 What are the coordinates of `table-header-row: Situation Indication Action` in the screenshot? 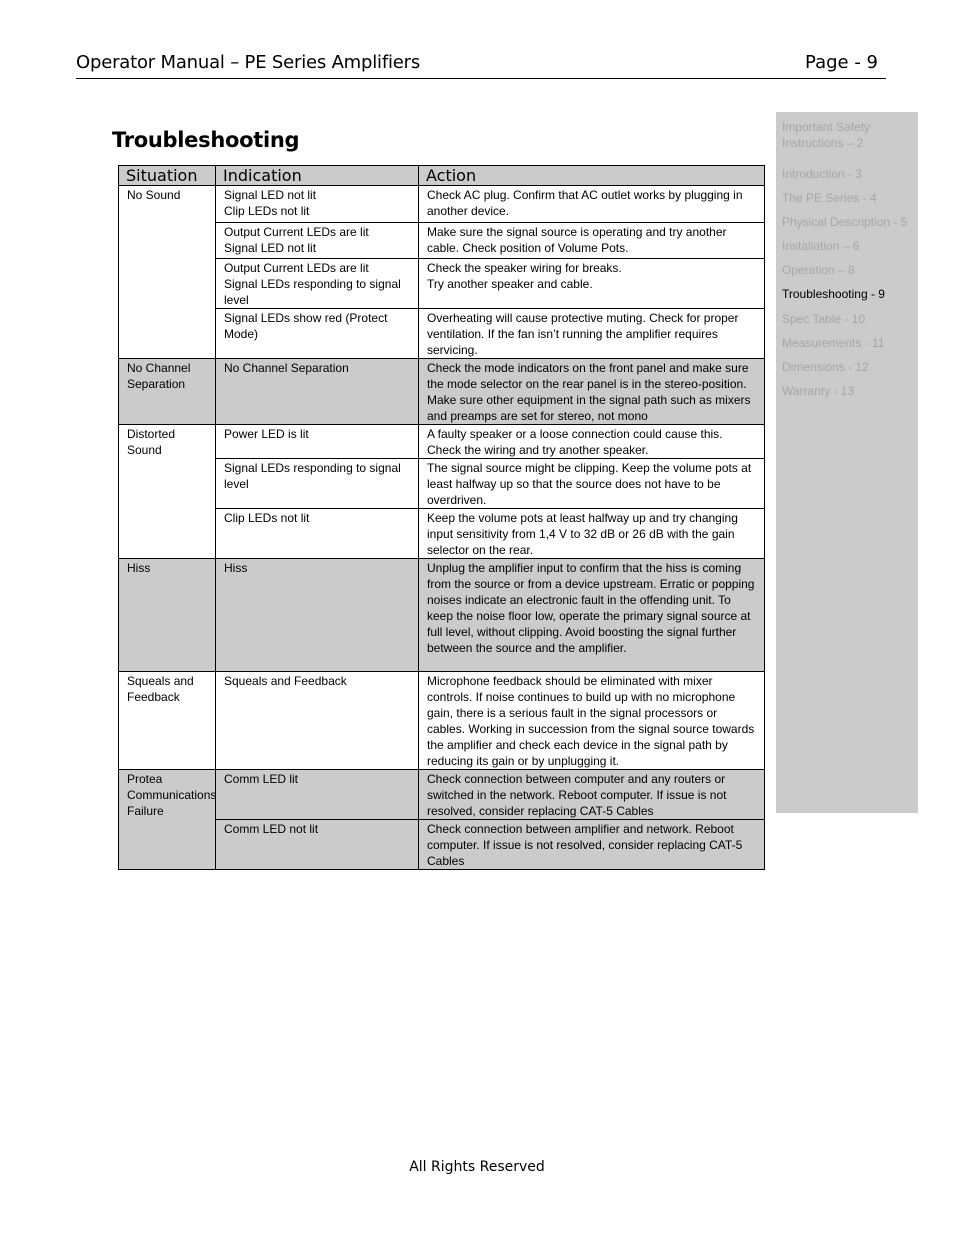 It's located at (441, 175).